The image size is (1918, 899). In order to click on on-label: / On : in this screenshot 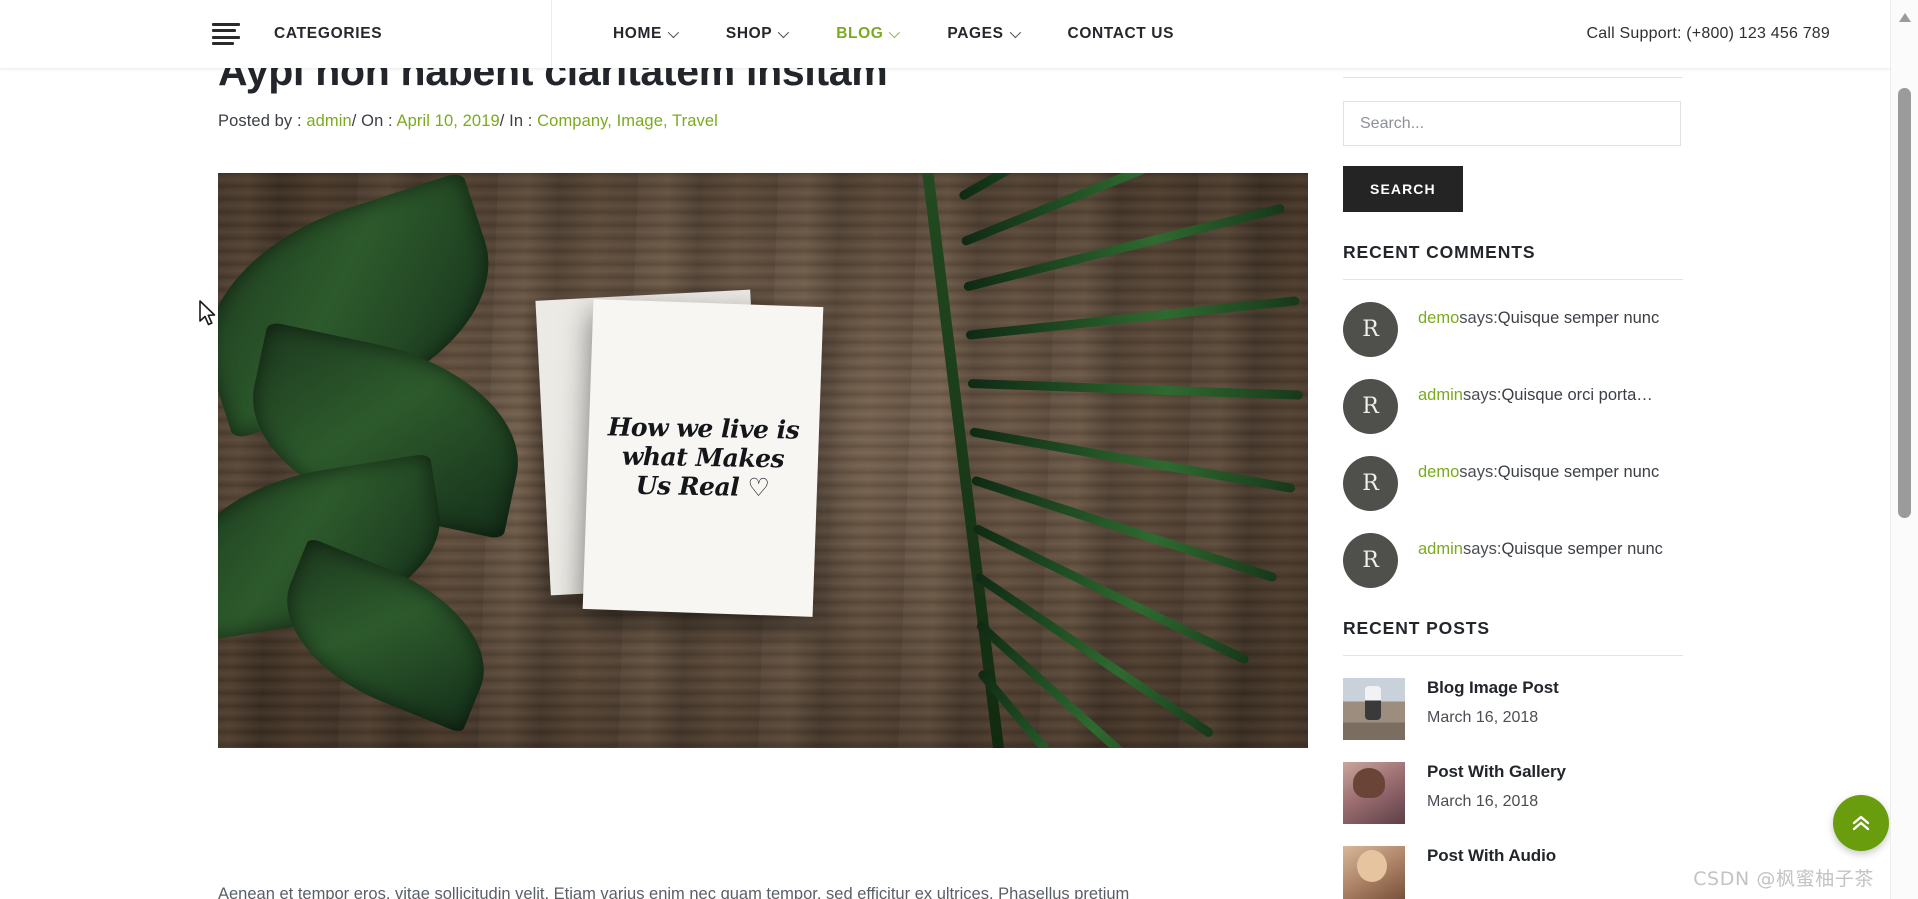, I will do `click(374, 121)`.